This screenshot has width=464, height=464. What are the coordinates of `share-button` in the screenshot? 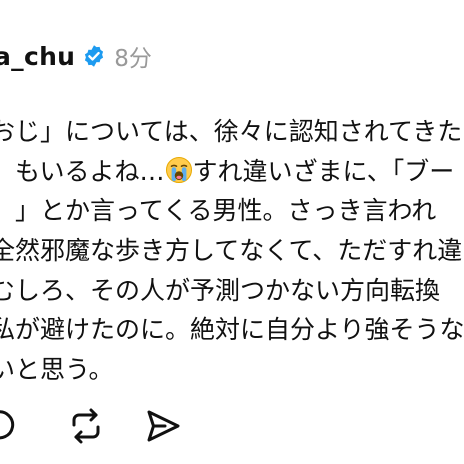 It's located at (163, 426).